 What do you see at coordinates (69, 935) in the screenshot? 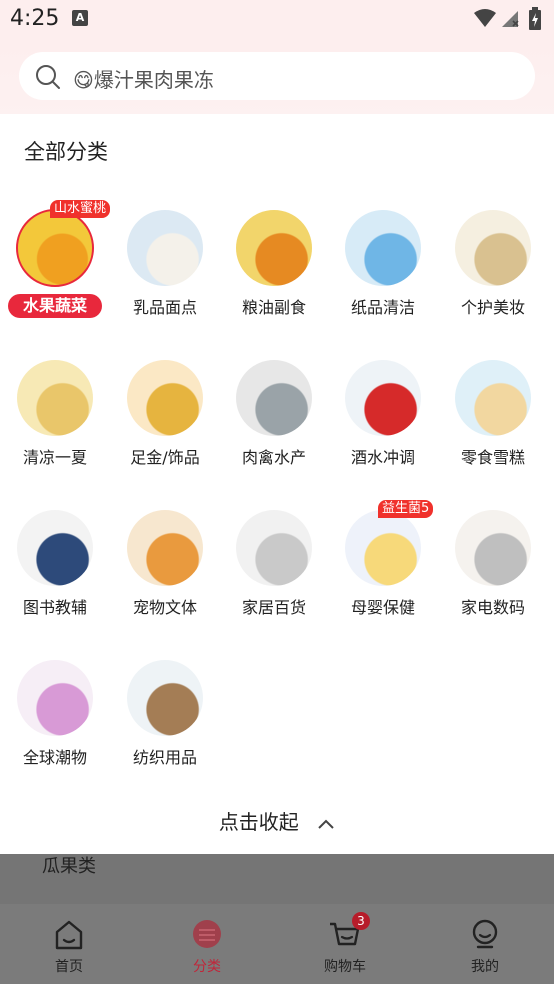
I see `home-icon` at bounding box center [69, 935].